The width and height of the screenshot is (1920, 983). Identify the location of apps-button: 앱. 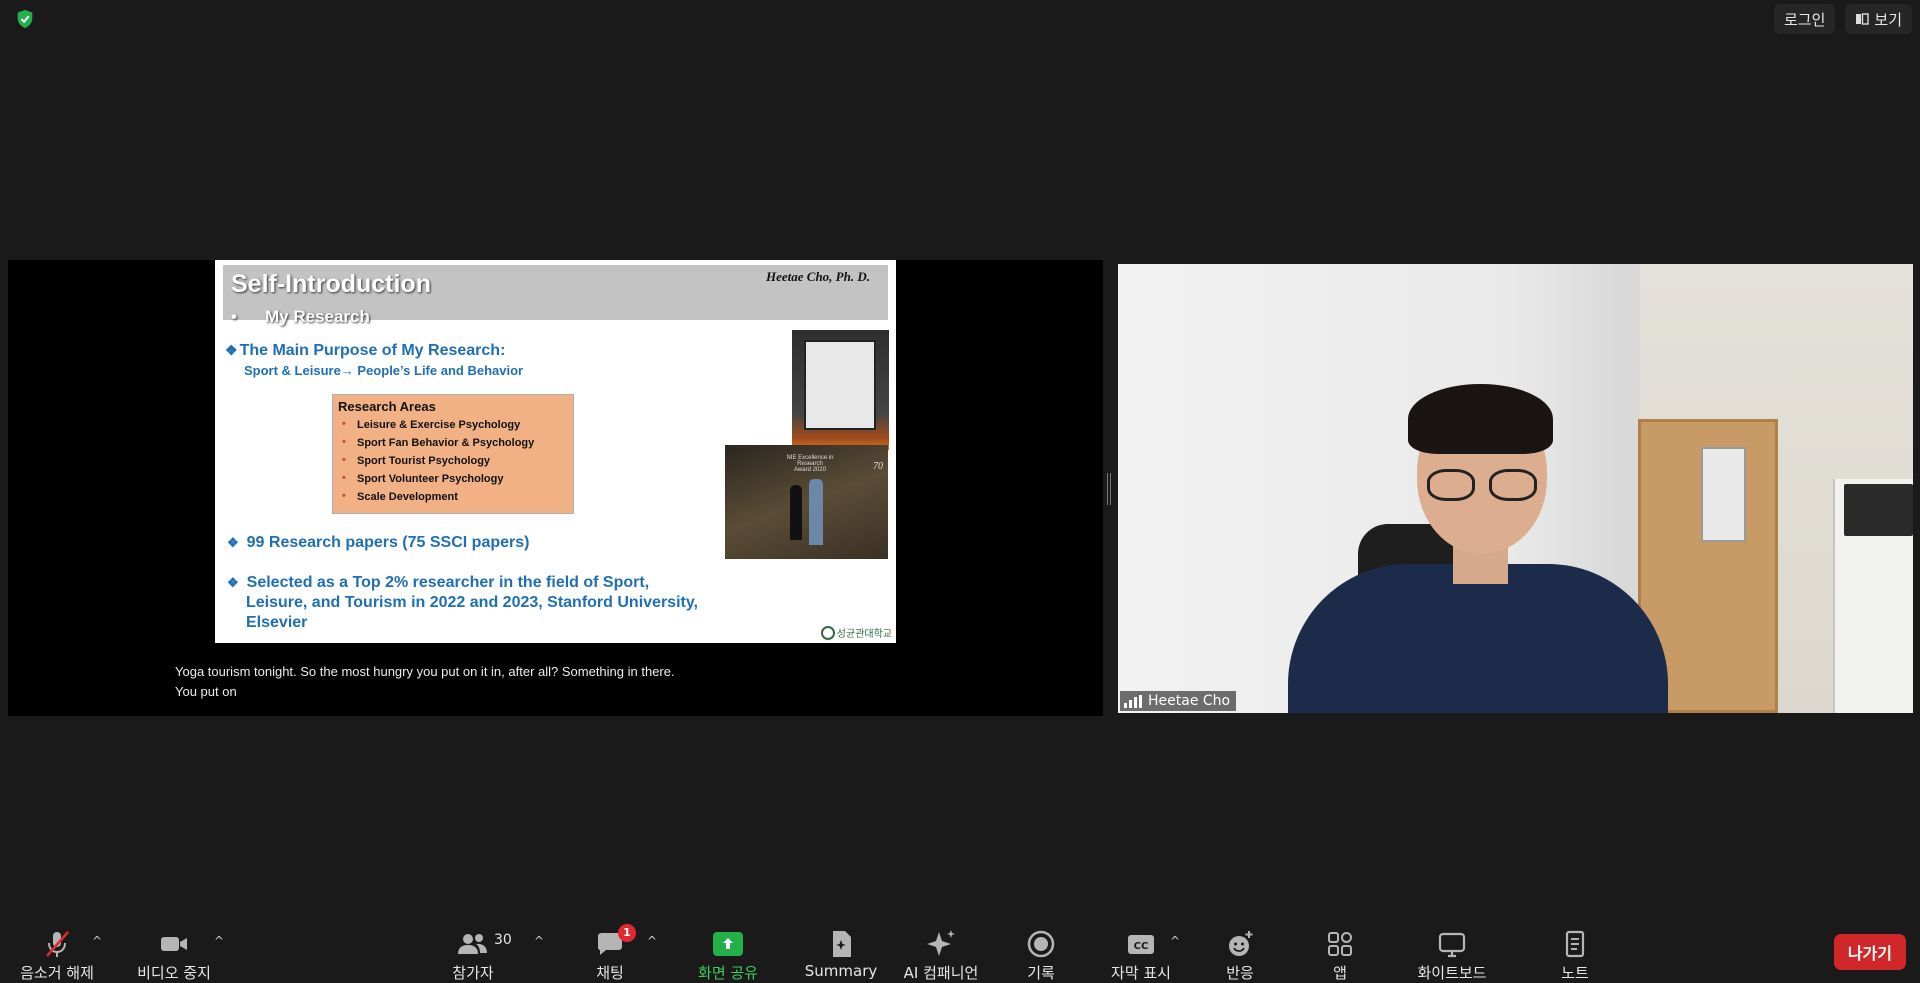
(1340, 955).